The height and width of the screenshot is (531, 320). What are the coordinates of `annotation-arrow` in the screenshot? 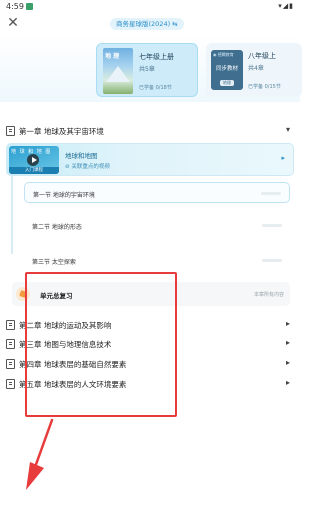 It's located at (40, 454).